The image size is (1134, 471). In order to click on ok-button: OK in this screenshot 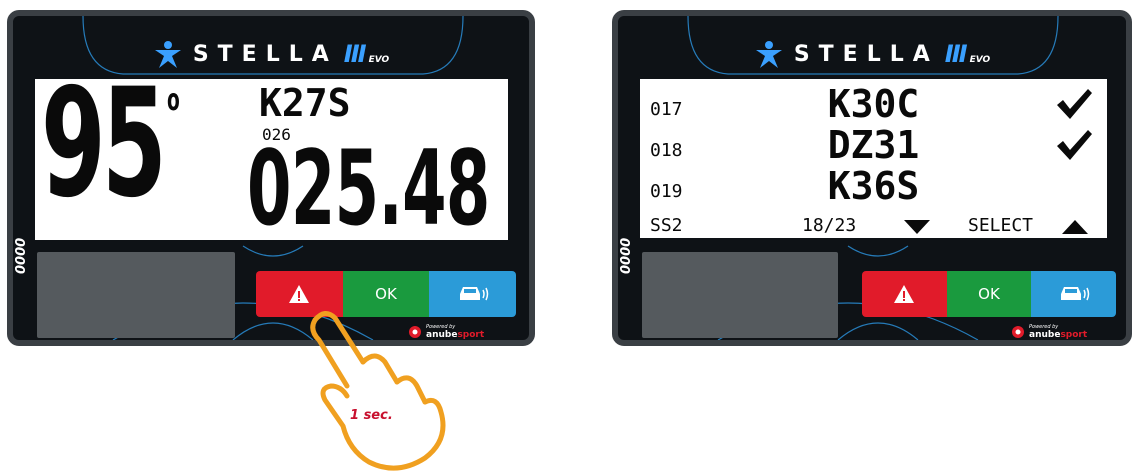, I will do `click(989, 294)`.